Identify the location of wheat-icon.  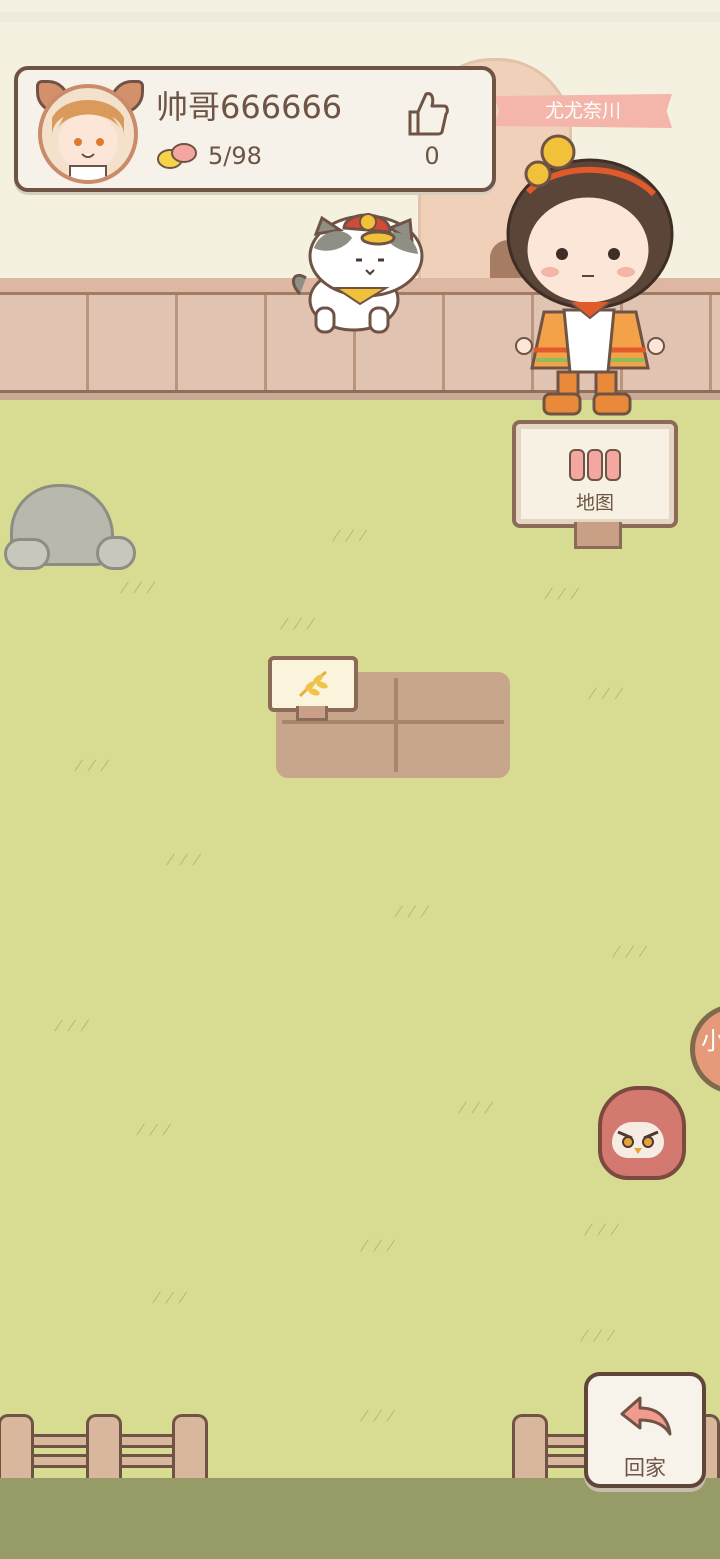
(313, 684).